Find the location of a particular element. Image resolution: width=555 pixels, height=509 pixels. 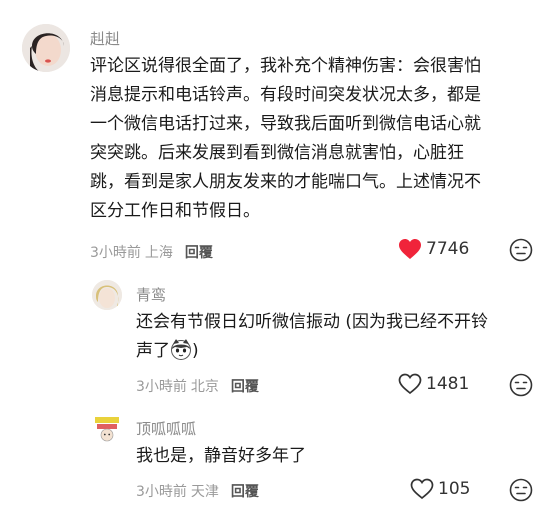

comment-meta: 3小時前 北京 回覆 is located at coordinates (197, 386).